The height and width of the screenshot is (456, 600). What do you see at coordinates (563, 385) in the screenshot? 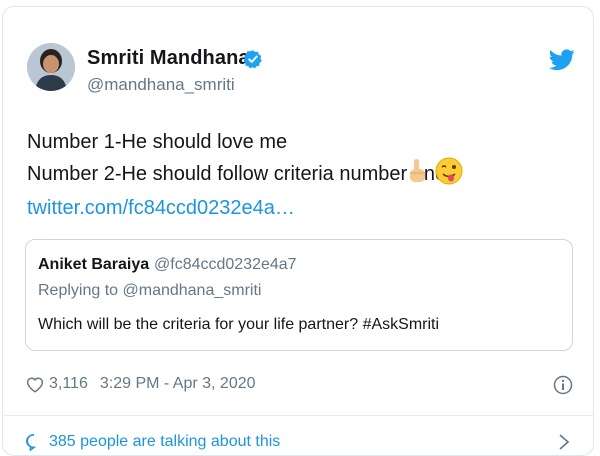
I see `info-icon` at bounding box center [563, 385].